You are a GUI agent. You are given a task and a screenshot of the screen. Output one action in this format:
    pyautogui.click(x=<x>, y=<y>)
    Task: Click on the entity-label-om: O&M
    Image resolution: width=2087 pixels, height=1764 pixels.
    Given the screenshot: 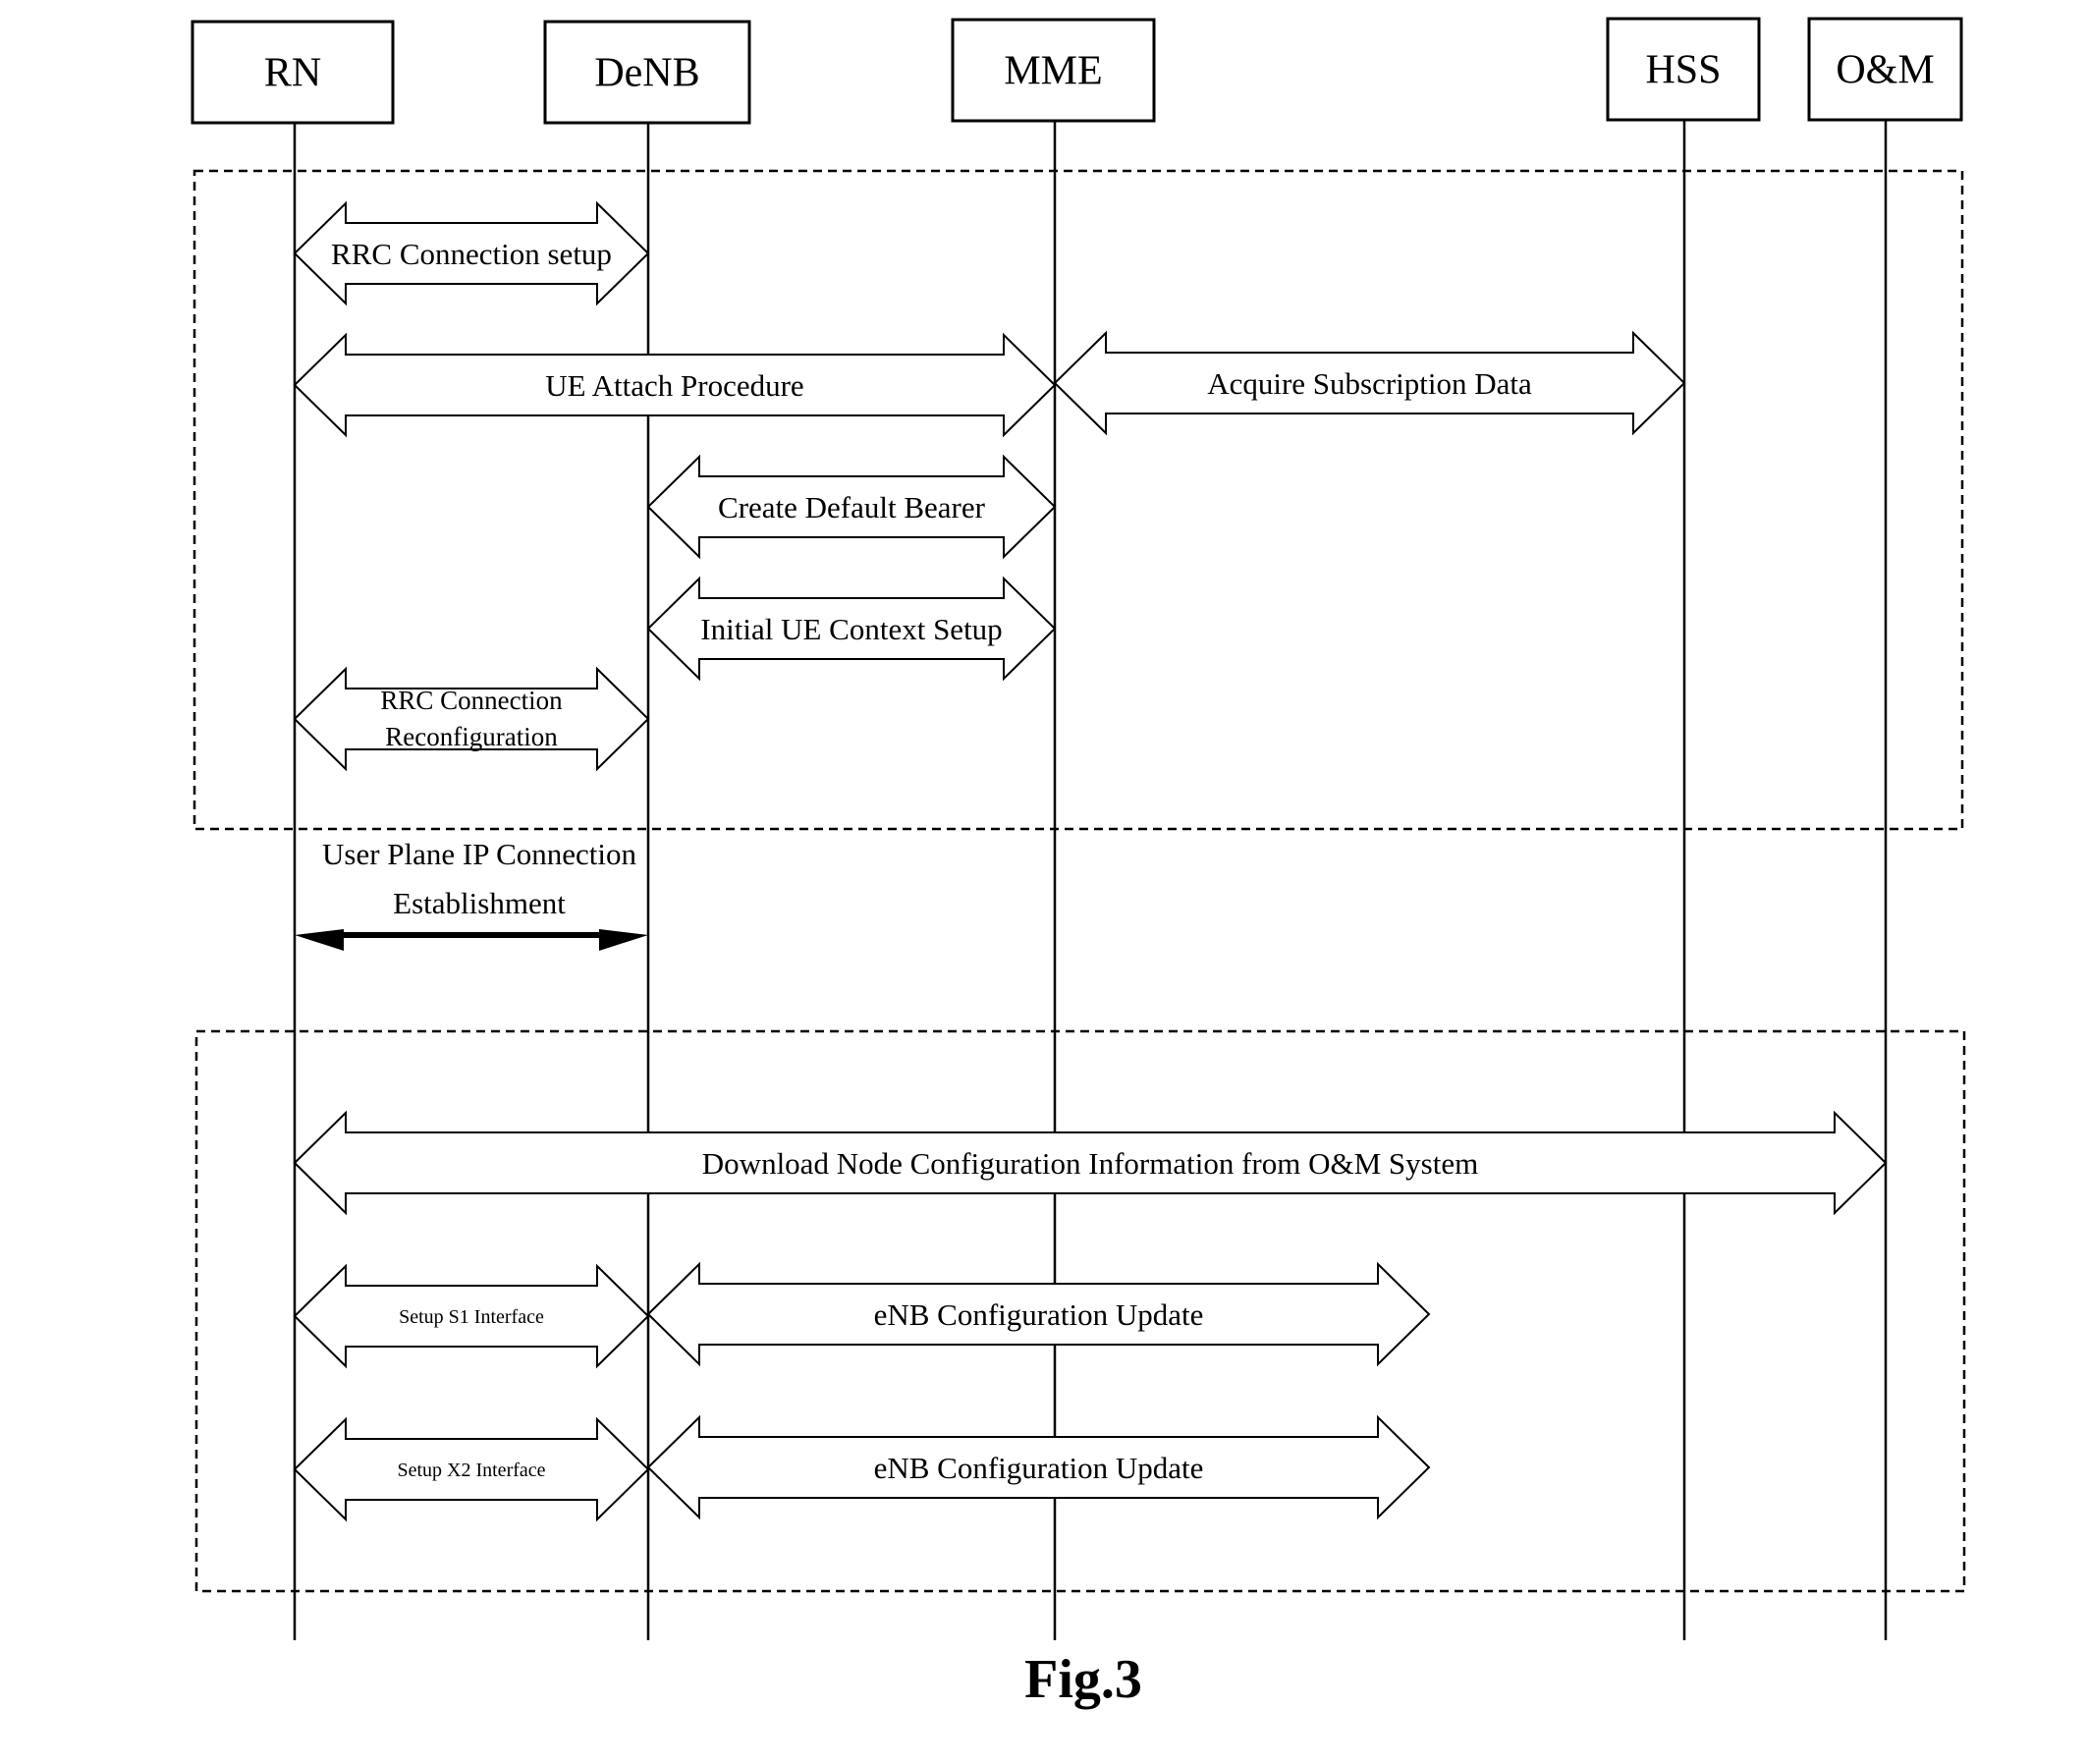 What is the action you would take?
    pyautogui.click(x=1885, y=70)
    